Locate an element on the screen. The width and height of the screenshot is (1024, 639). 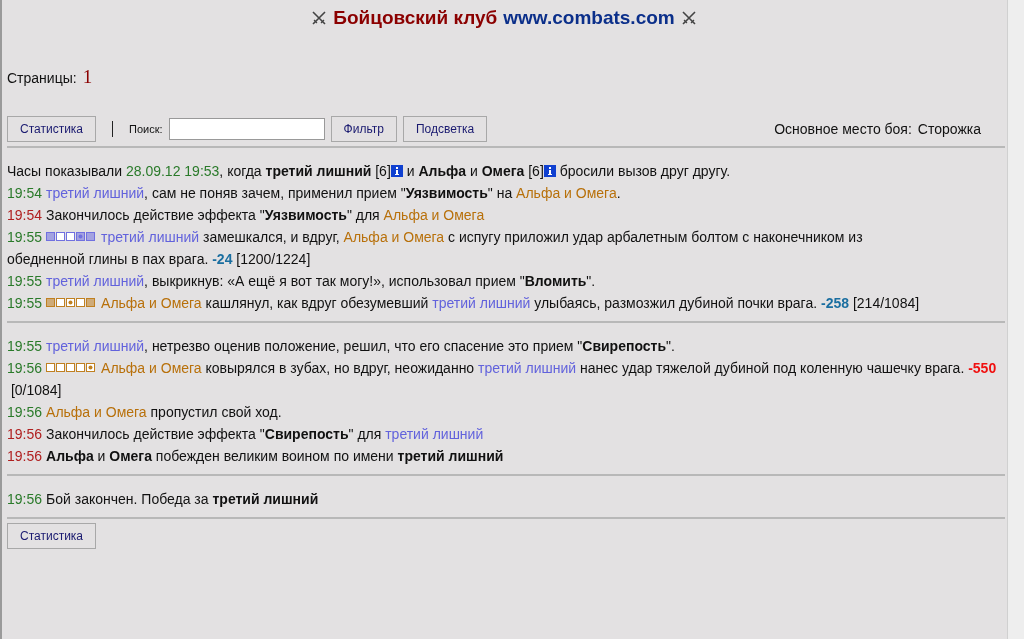
search-label: Поиск: is located at coordinates (146, 129).